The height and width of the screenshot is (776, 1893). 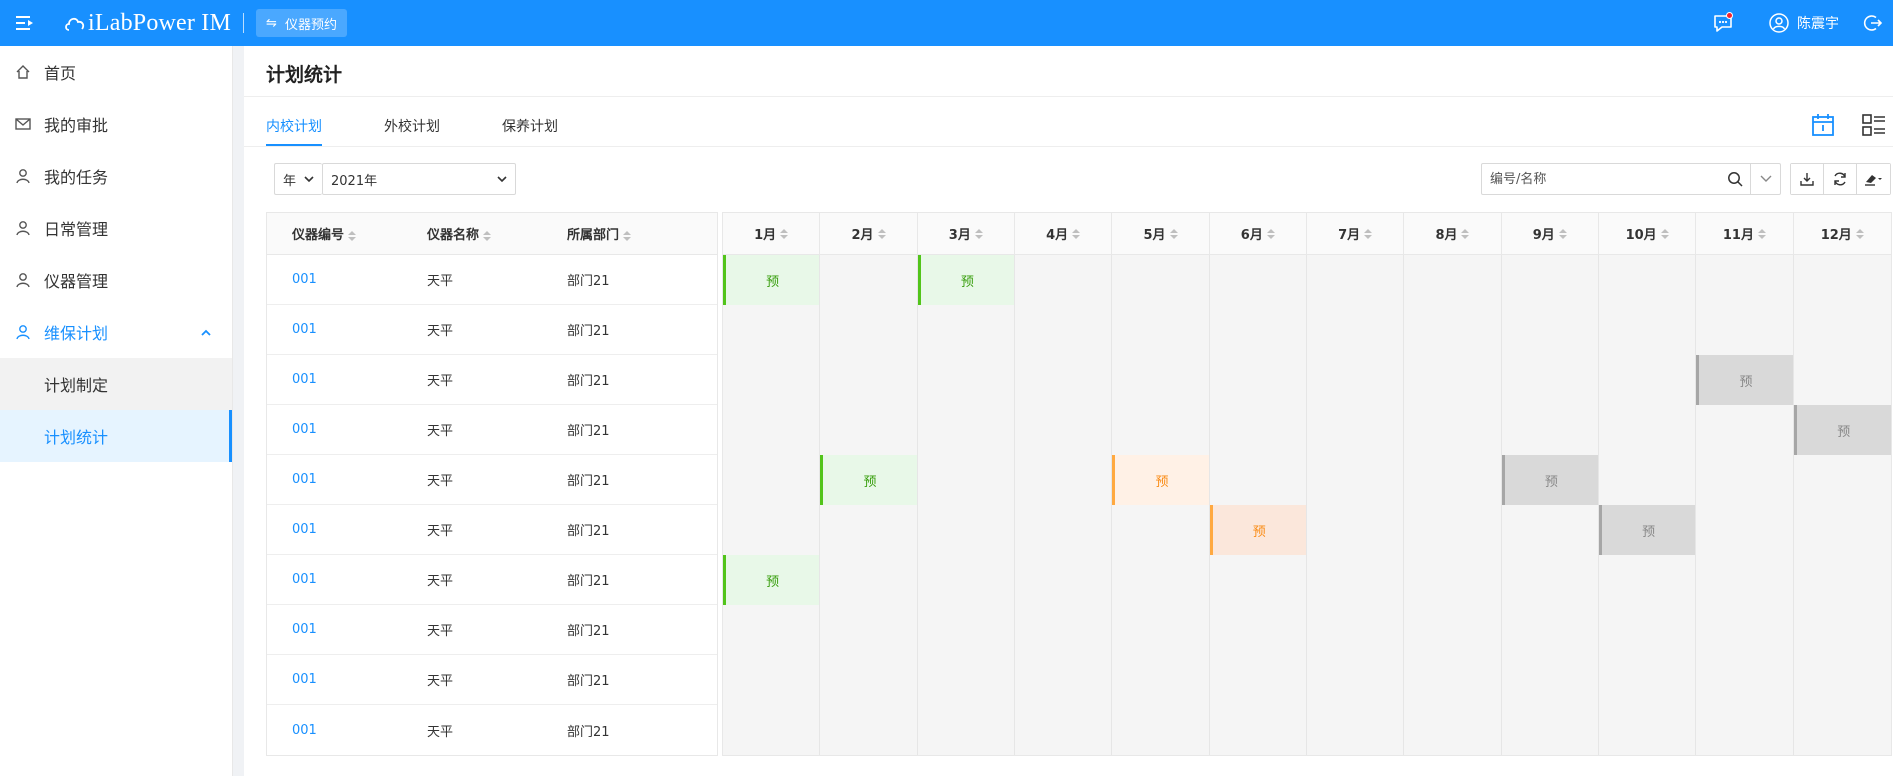 What do you see at coordinates (1842, 233) in the screenshot?
I see `month-header: 12月` at bounding box center [1842, 233].